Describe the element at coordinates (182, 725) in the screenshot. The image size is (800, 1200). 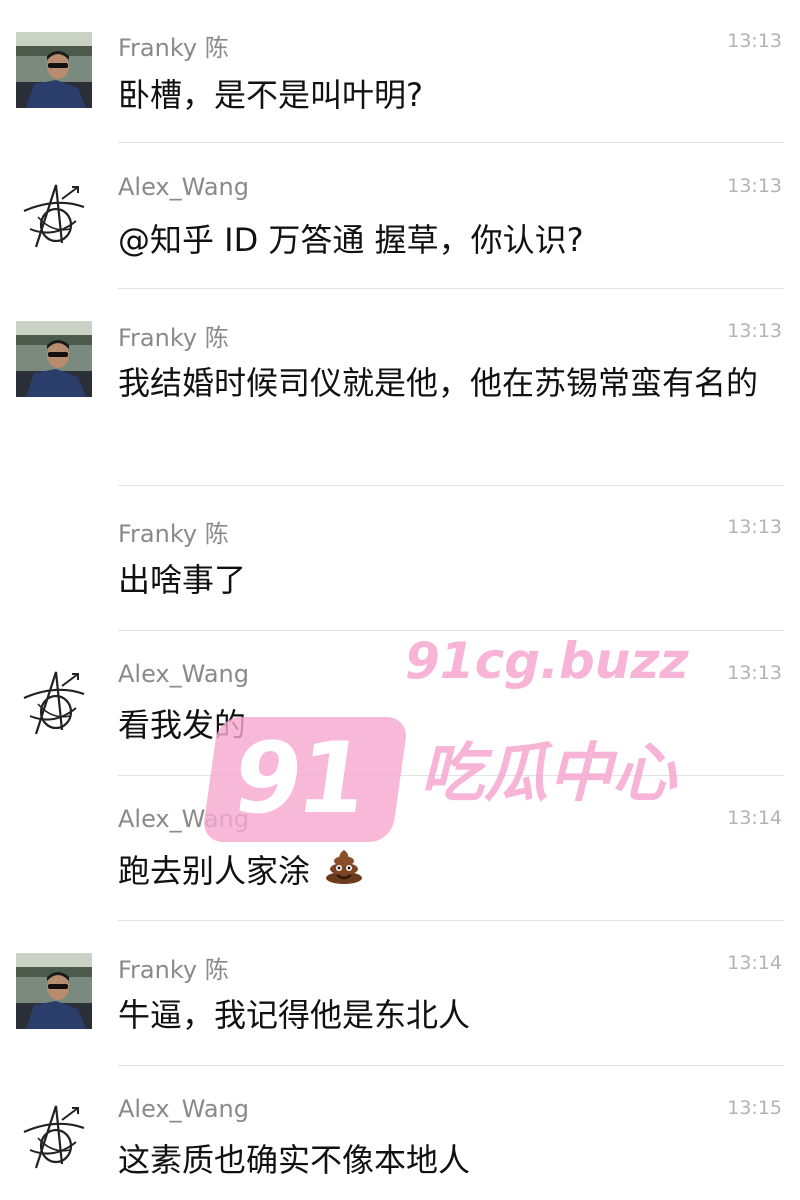
I see `message-text: 看我发的` at that location.